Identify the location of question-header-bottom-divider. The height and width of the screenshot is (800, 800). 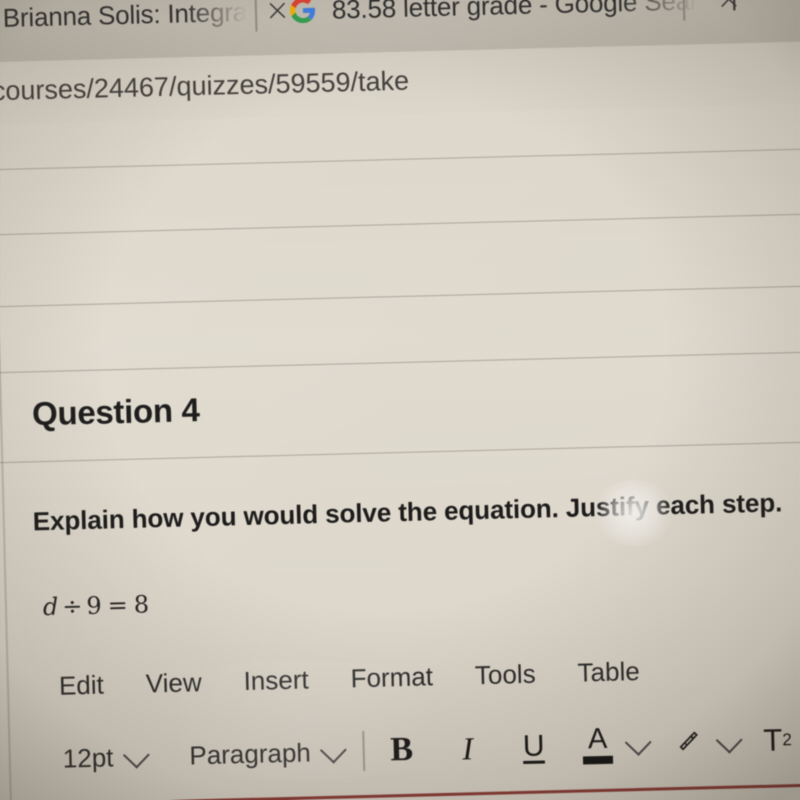
(400, 452).